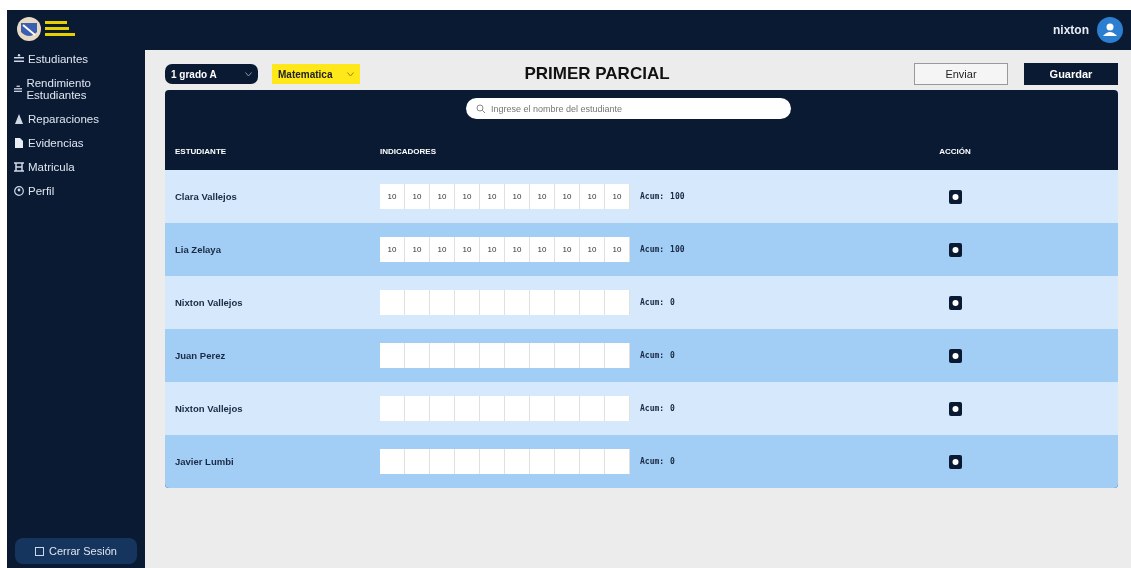  Describe the element at coordinates (628, 108) in the screenshot. I see `search-field: Ingrese el nombre del estudiante` at that location.